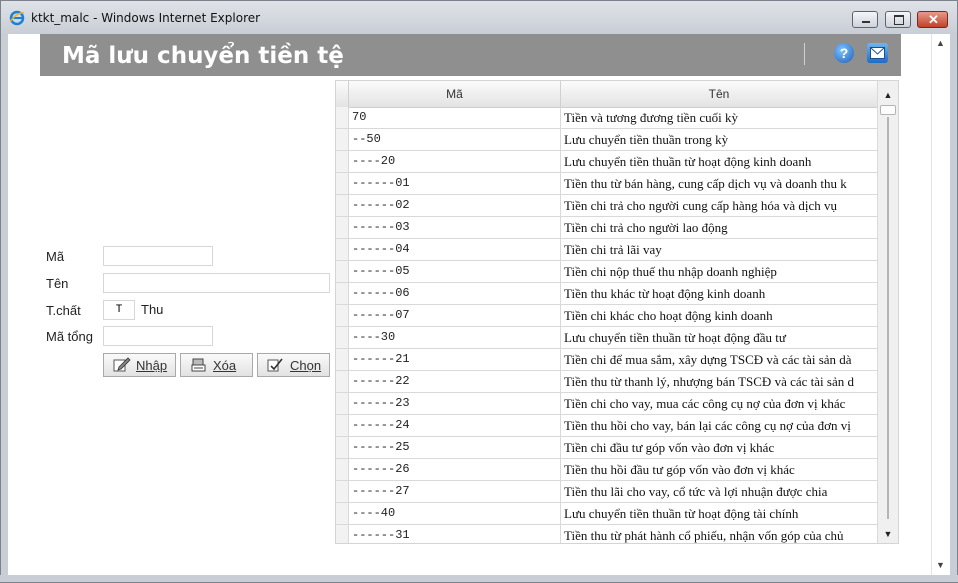 The height and width of the screenshot is (583, 958). What do you see at coordinates (719, 117) in the screenshot?
I see `cell-ten: Tiền và tương đương tiền cuối kỳ` at bounding box center [719, 117].